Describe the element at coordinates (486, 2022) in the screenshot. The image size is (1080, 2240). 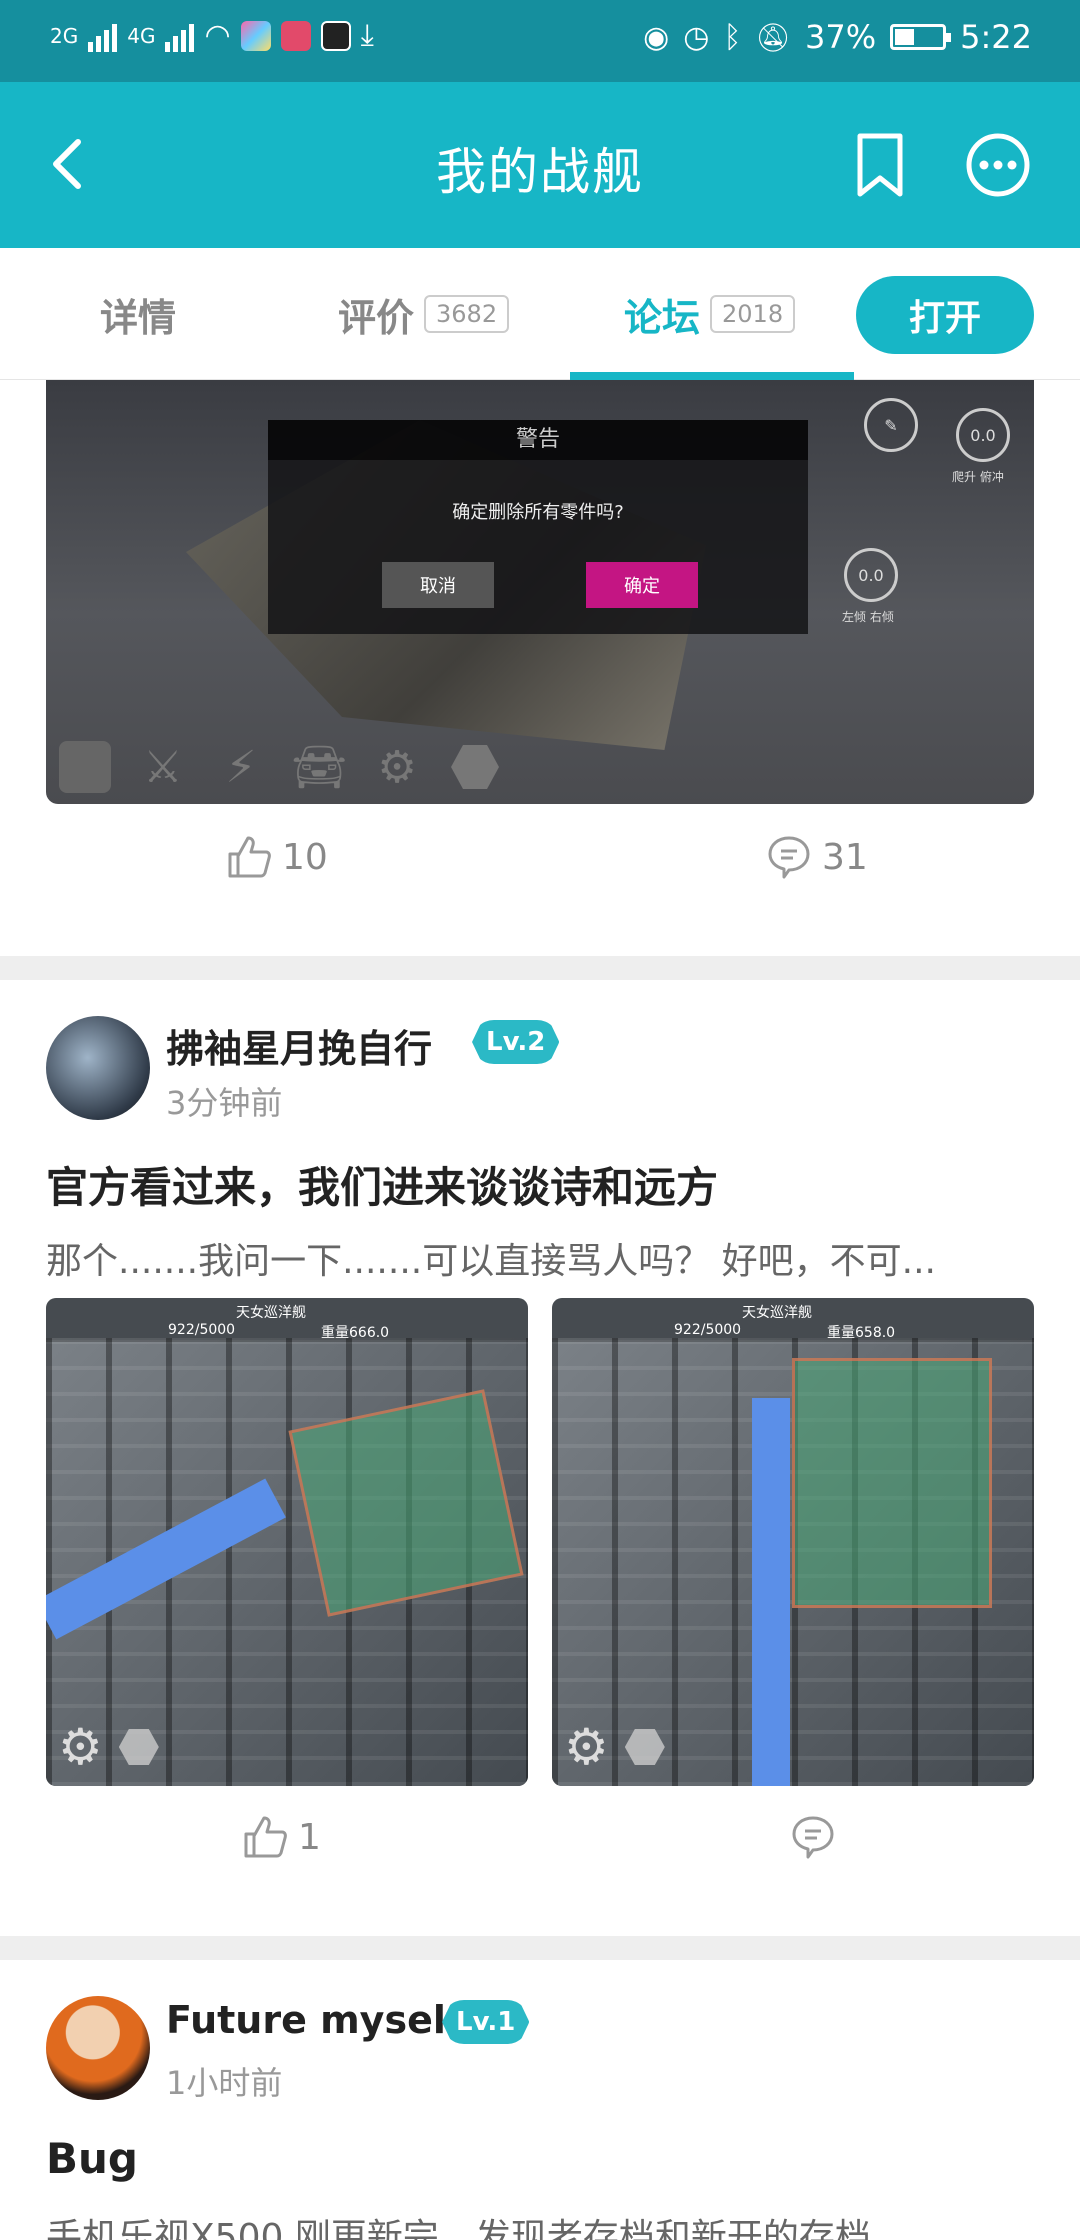
I see `level-badge: Lv.1` at that location.